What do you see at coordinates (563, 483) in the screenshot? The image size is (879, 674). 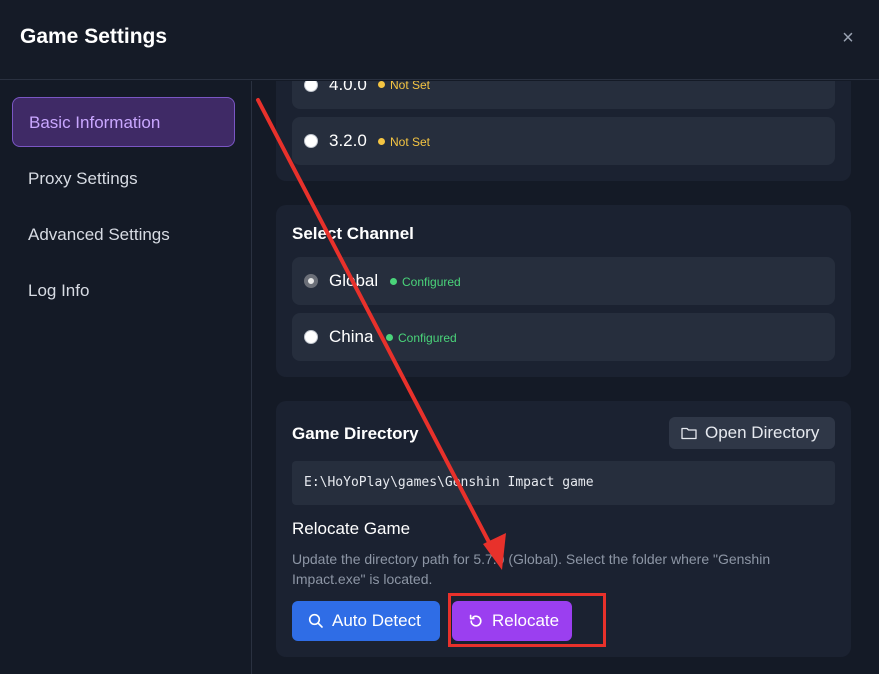 I see `game-path-field: E:\HoYoPlay\games\Genshin Impact game` at bounding box center [563, 483].